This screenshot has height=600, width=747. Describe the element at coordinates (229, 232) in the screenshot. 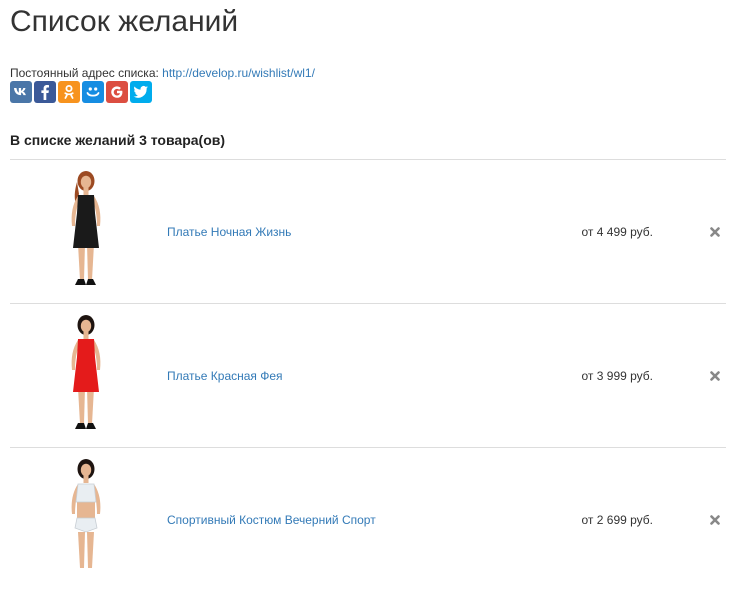

I see `product-name-link: Платье Ночная Жизнь` at that location.